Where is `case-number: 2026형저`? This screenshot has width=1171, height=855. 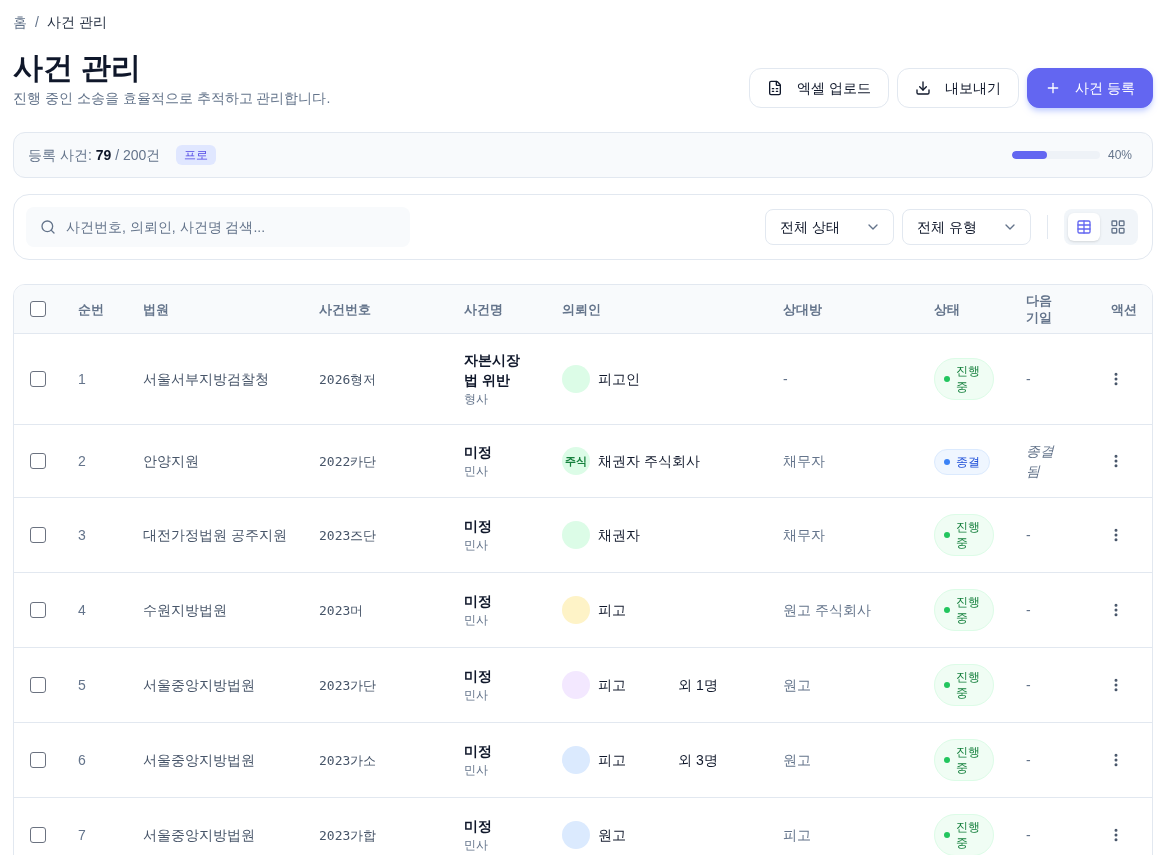
case-number: 2026형저 is located at coordinates (348, 379).